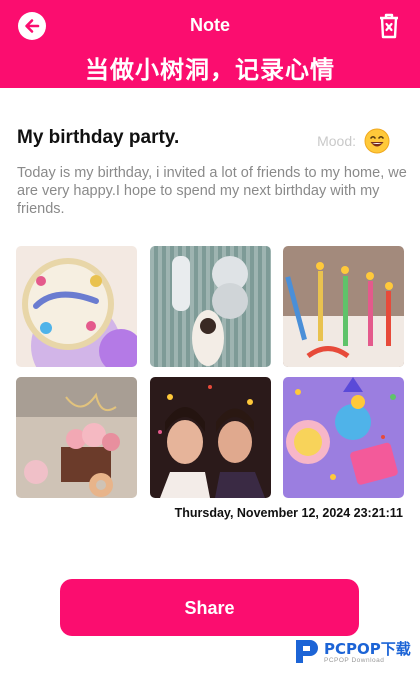 The width and height of the screenshot is (420, 673). I want to click on mood-label: Mood:, so click(336, 141).